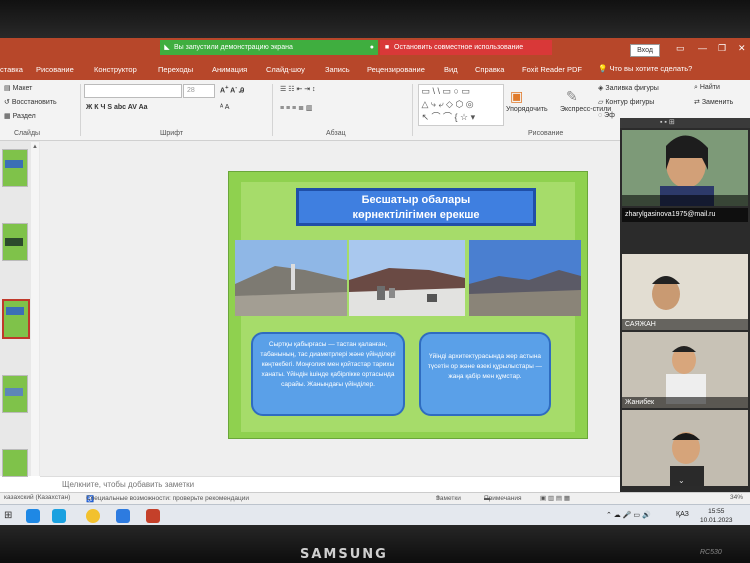 The image size is (750, 563). What do you see at coordinates (516, 96) in the screenshot?
I see `arrange-icon: ▣` at bounding box center [516, 96].